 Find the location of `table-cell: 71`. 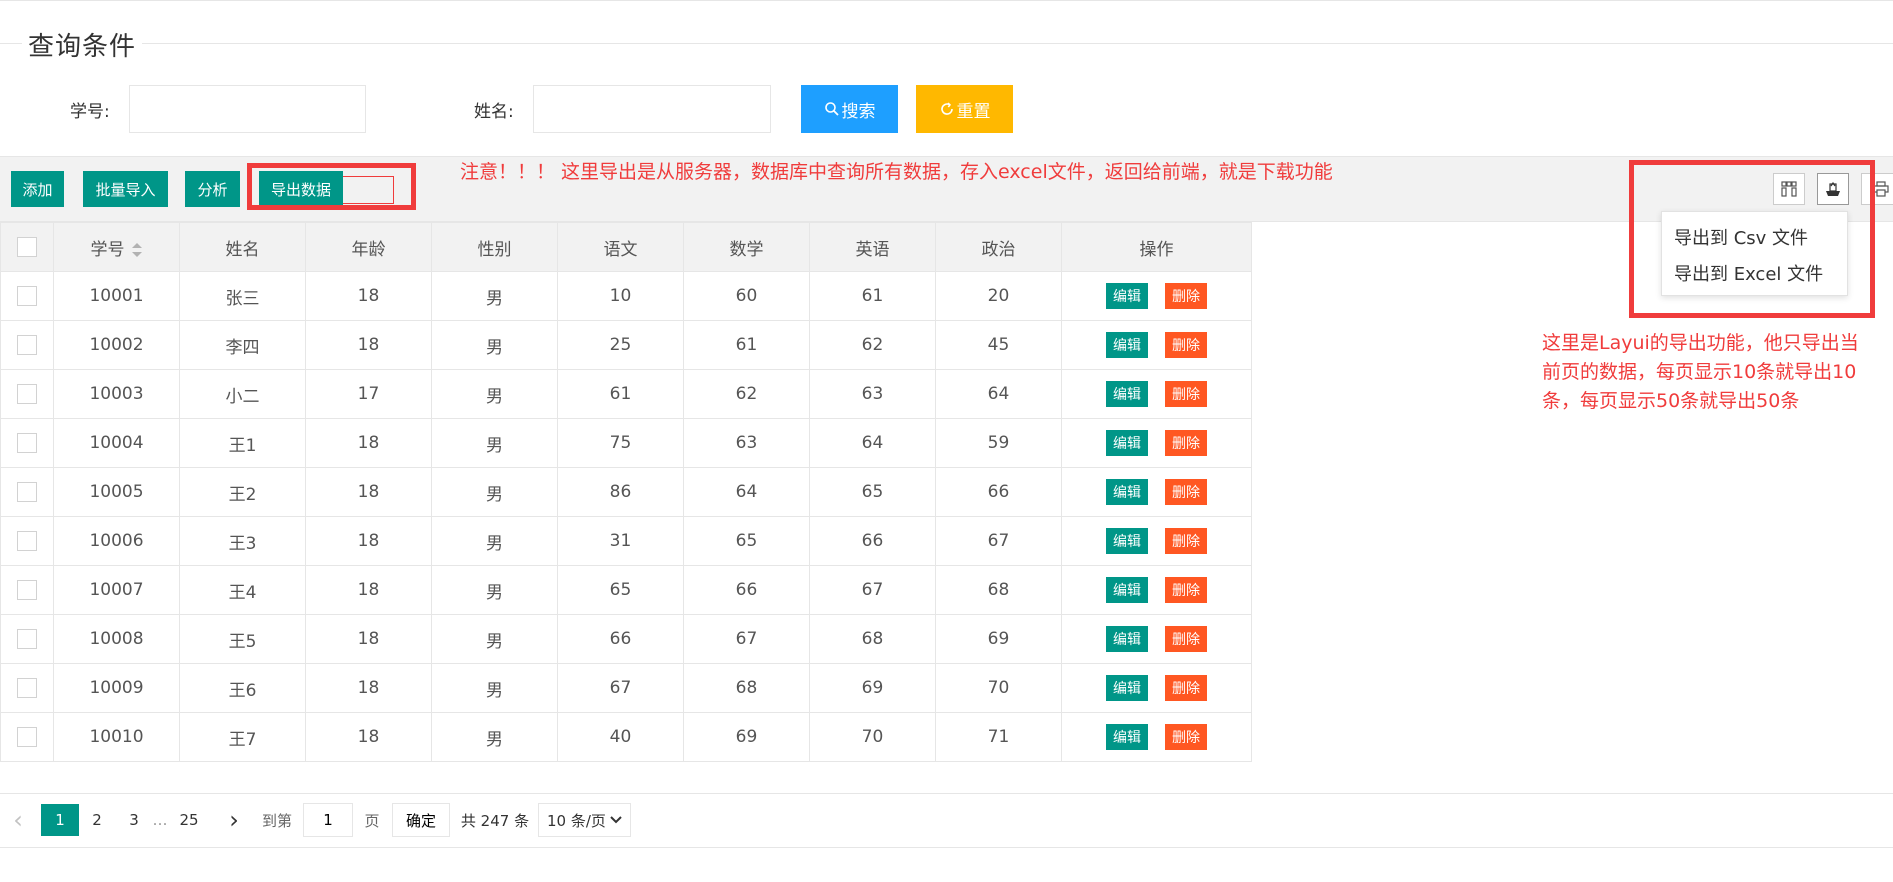

table-cell: 71 is located at coordinates (998, 737).